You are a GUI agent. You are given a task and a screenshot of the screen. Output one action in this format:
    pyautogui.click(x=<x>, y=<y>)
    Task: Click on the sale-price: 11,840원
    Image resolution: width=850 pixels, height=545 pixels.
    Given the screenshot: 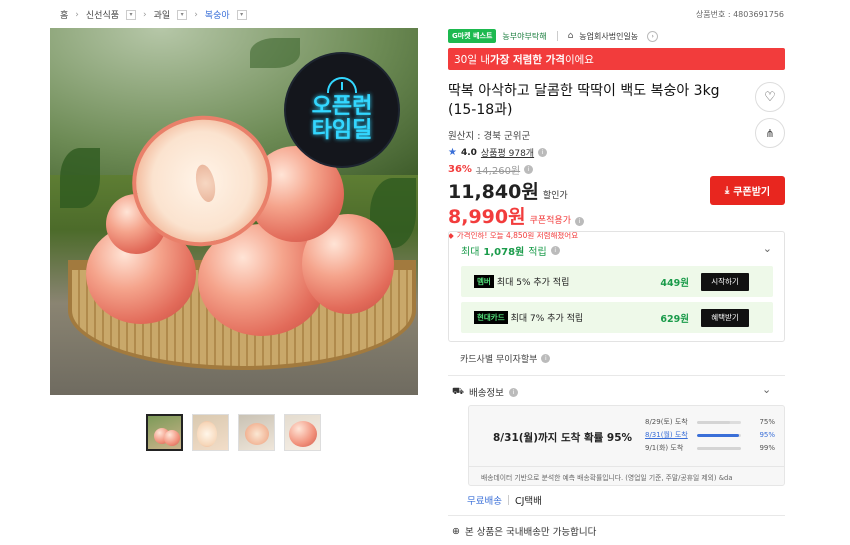 What is the action you would take?
    pyautogui.click(x=493, y=192)
    